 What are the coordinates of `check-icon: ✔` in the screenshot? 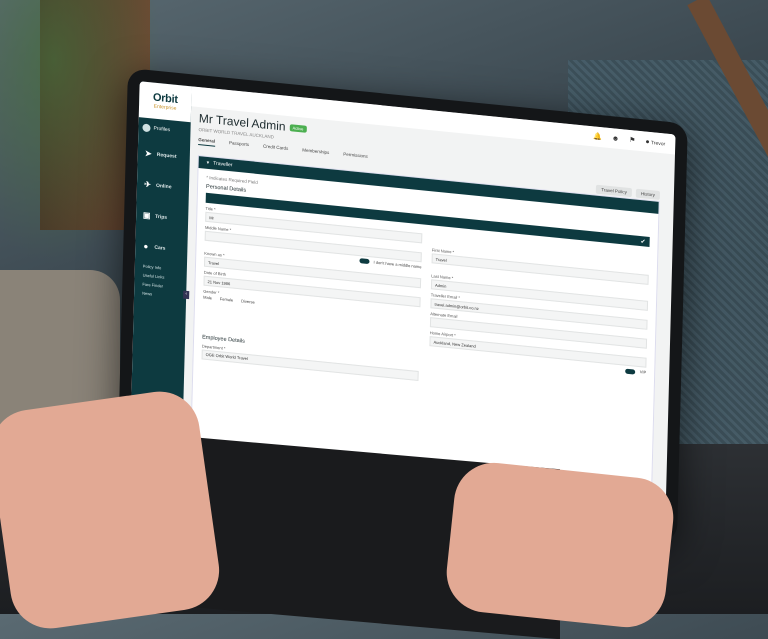 It's located at (643, 242).